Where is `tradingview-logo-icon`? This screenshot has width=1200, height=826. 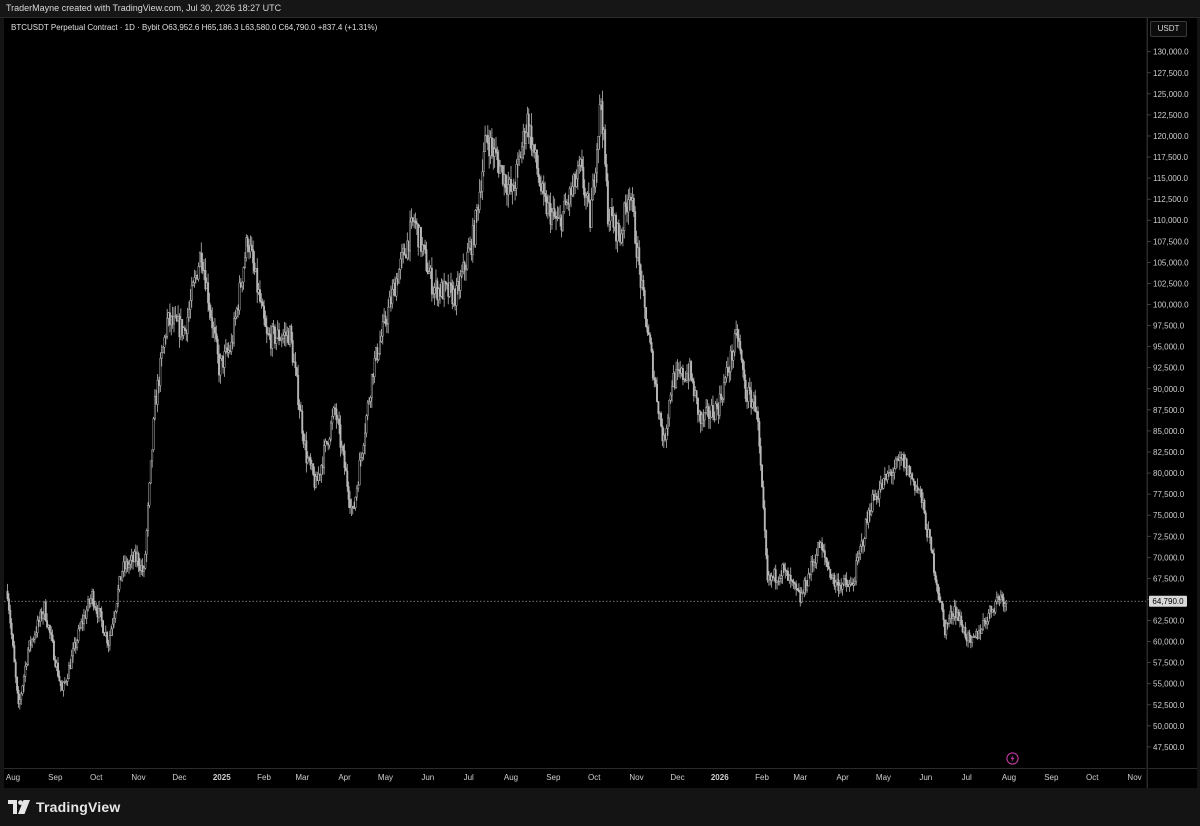 tradingview-logo-icon is located at coordinates (19, 807).